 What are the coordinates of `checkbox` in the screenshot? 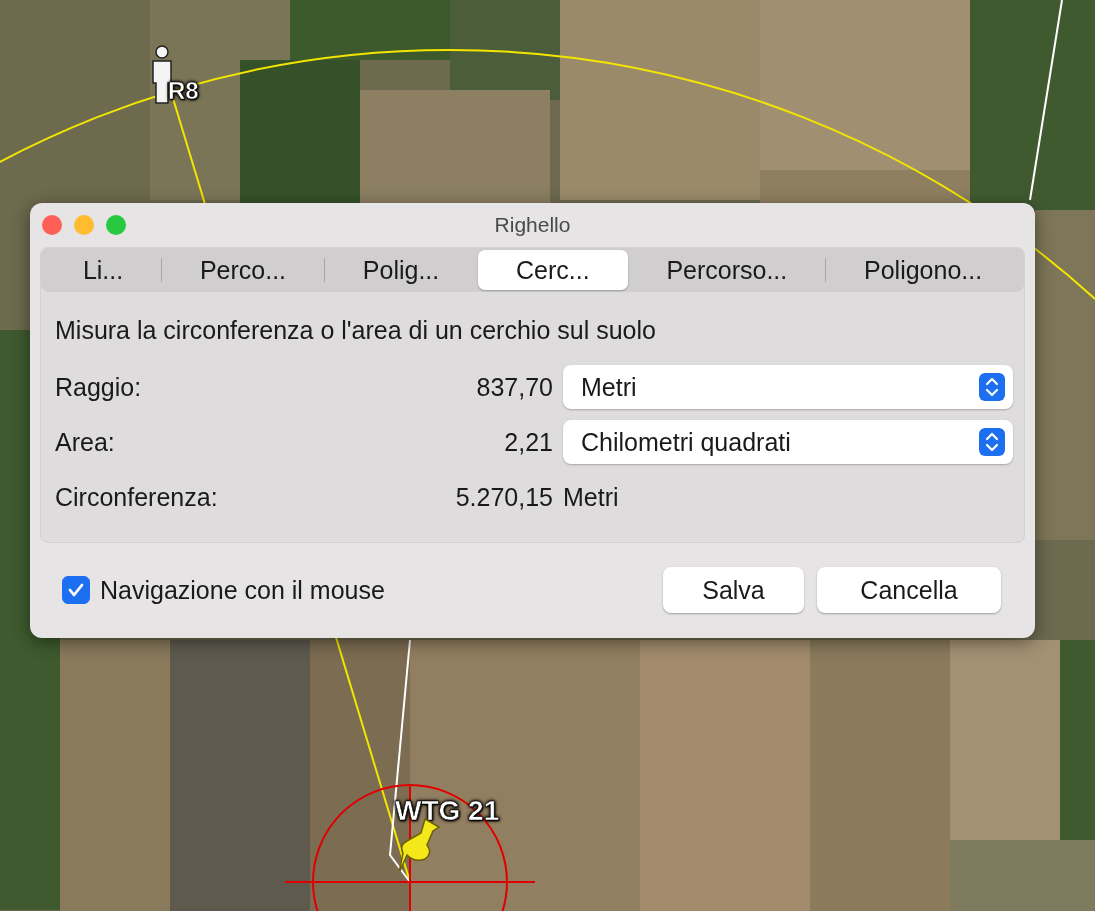 It's located at (76, 590).